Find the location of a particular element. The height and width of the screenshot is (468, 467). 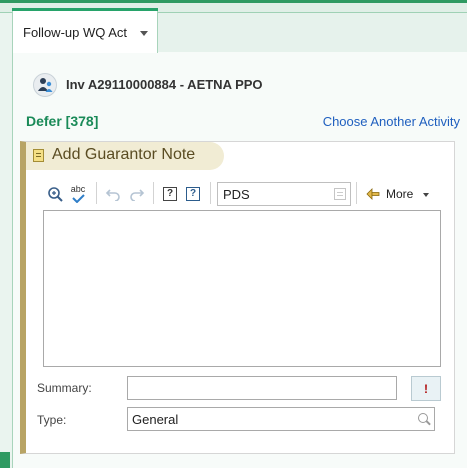

summary-flag-button: ! is located at coordinates (426, 388).